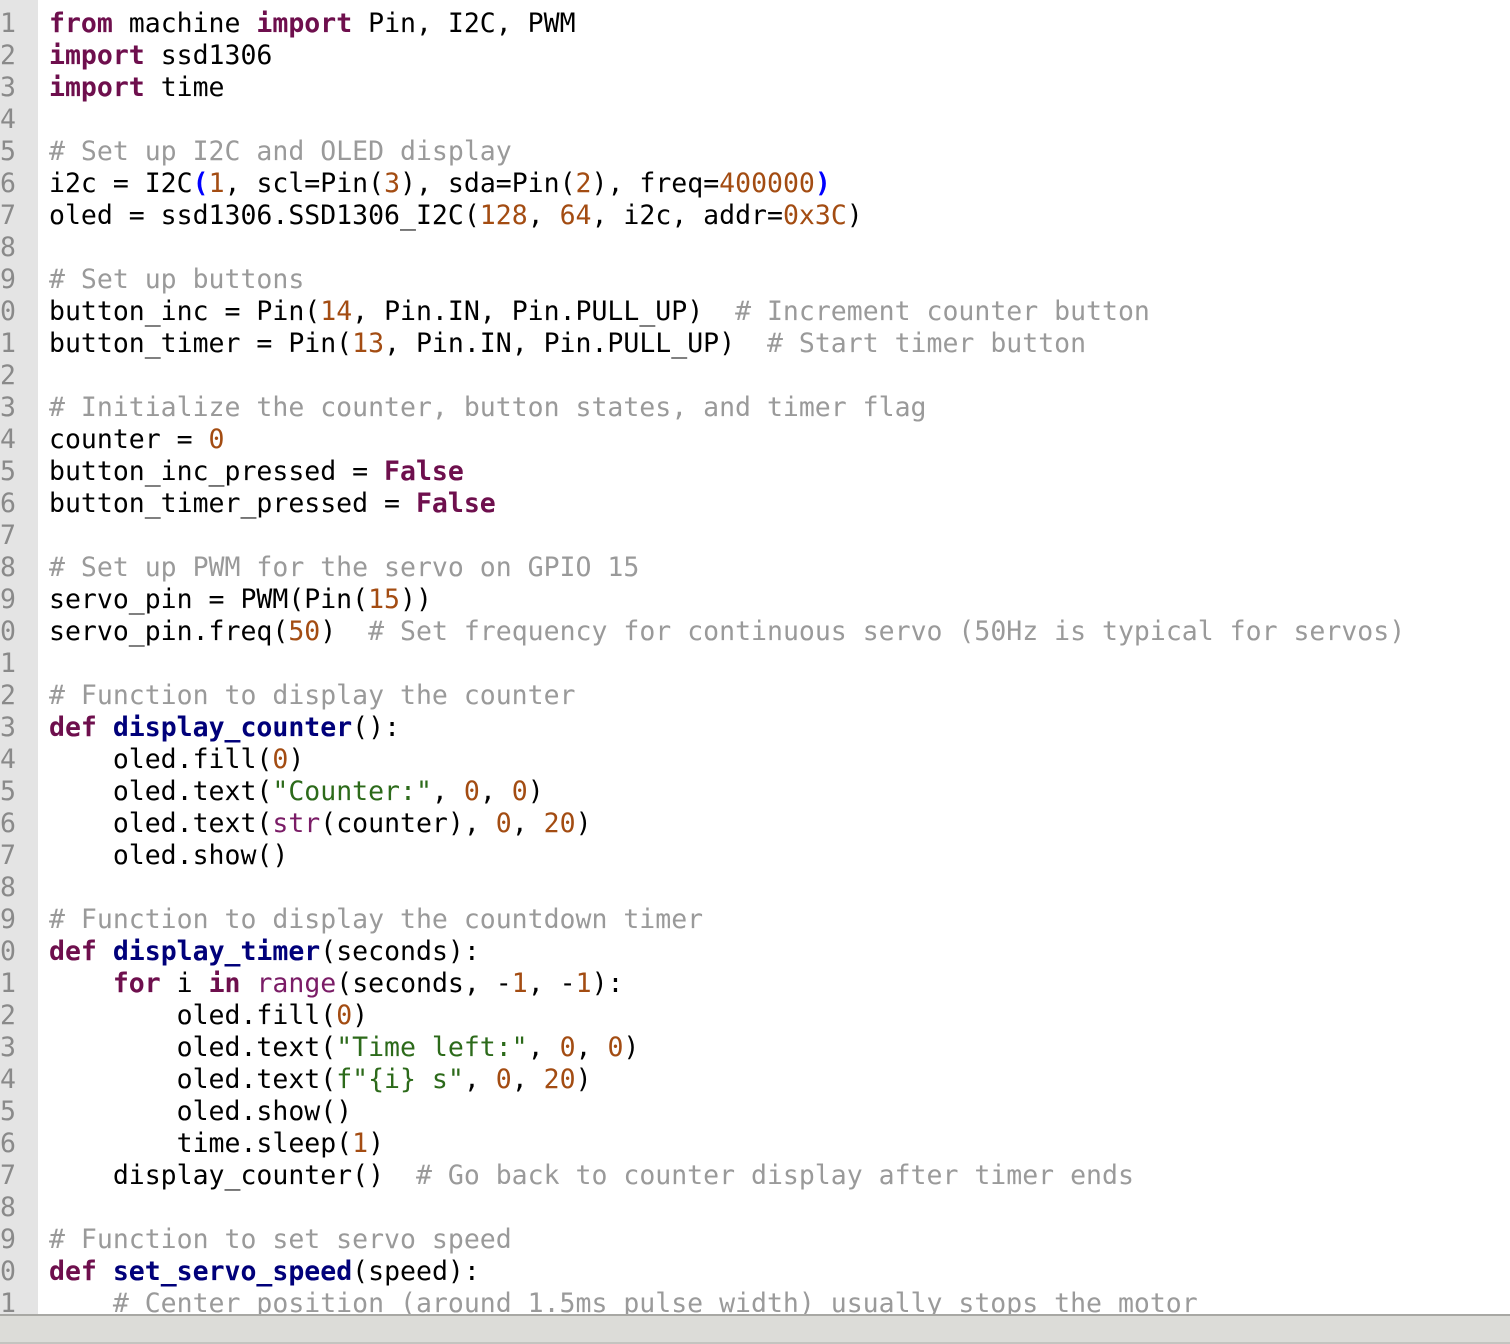 The width and height of the screenshot is (1510, 1344). I want to click on code-text: time.sleep(1), so click(216, 1144).